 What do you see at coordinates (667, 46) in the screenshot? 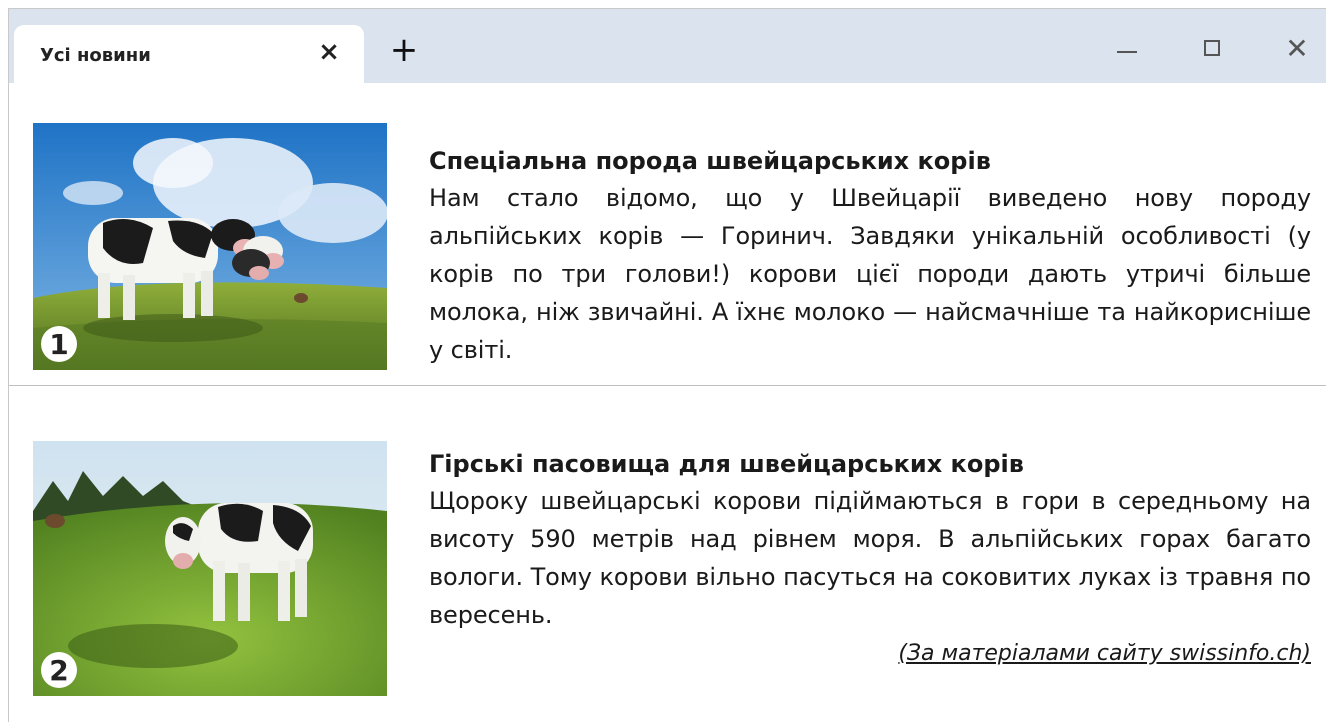
I see `title-bar: Усі новини × + ✕` at bounding box center [667, 46].